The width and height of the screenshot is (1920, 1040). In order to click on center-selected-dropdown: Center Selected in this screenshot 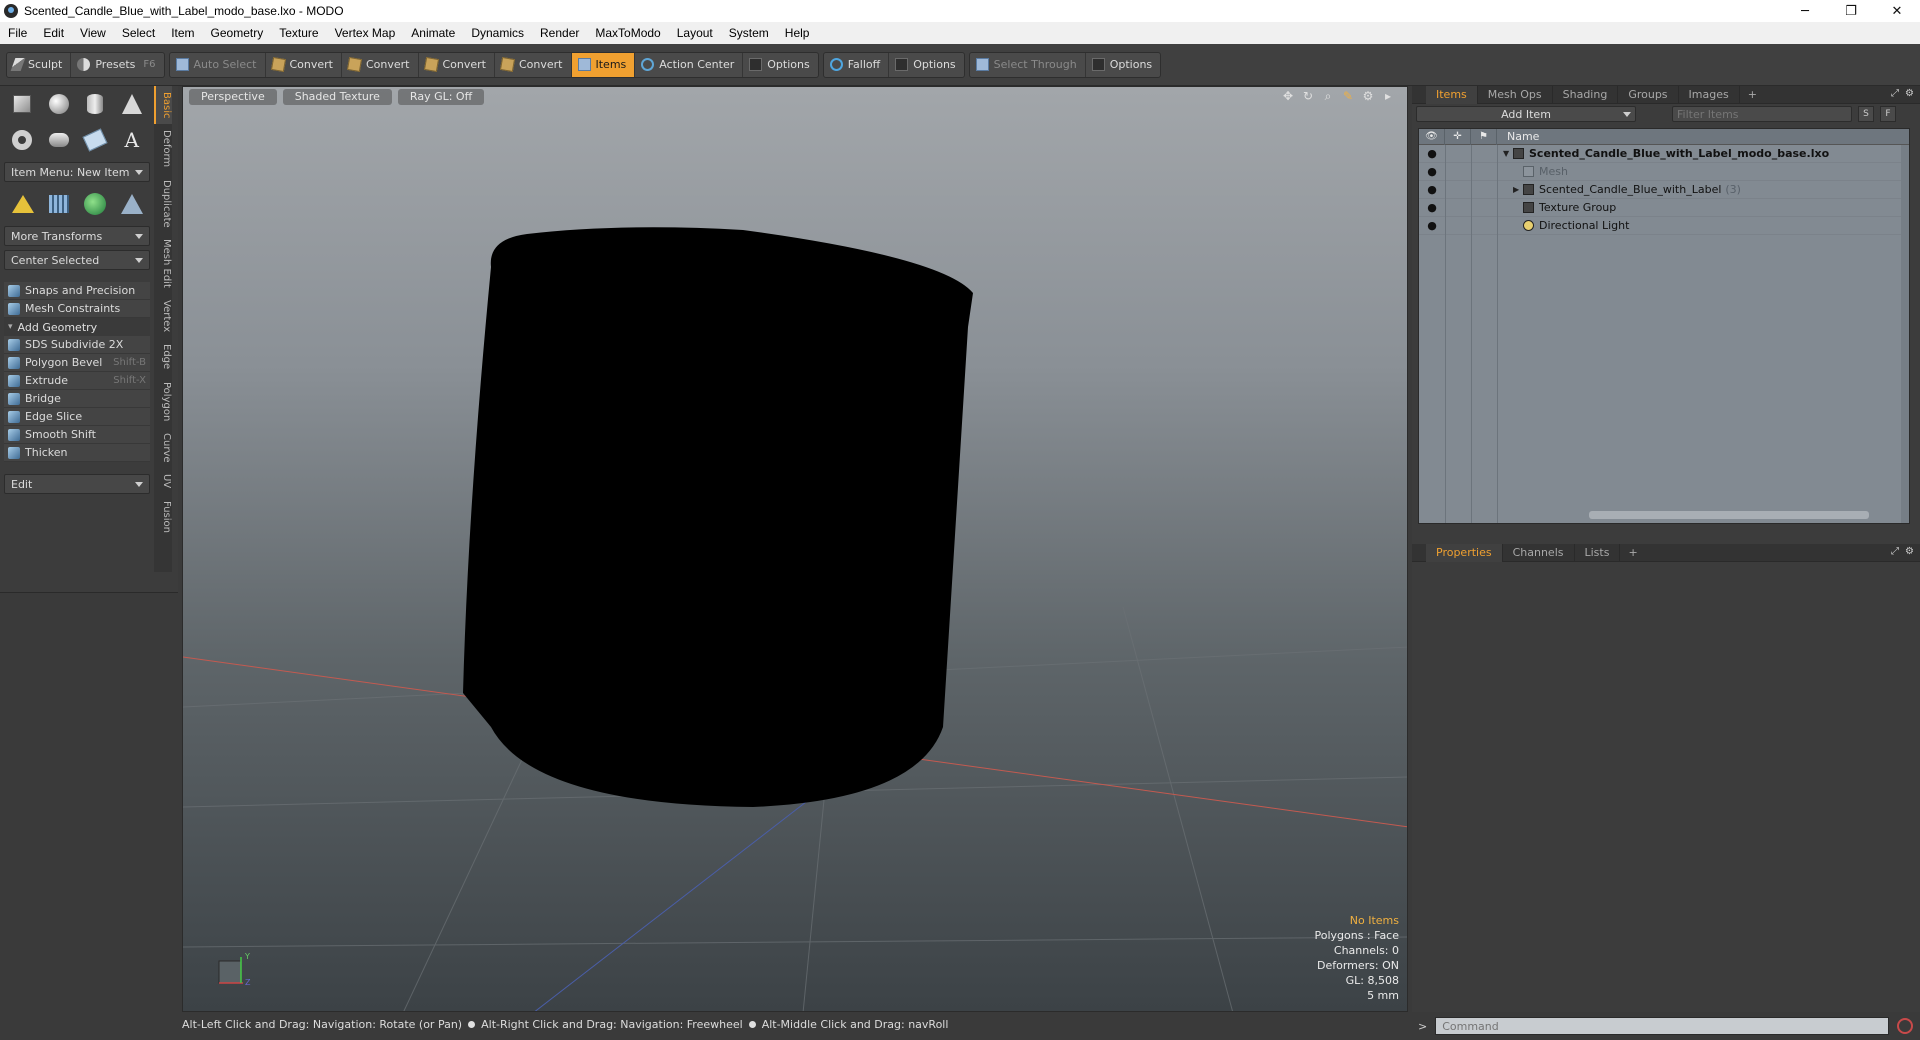, I will do `click(77, 260)`.